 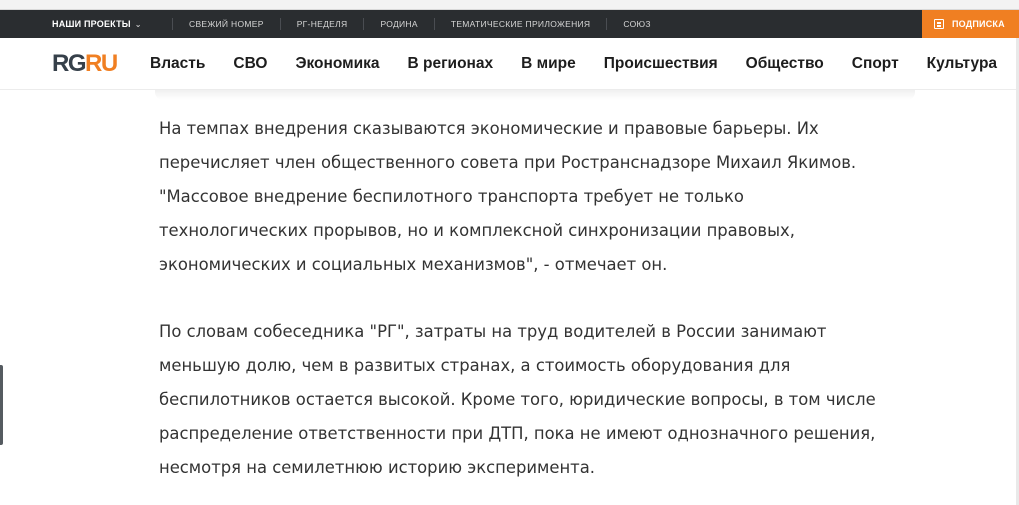 What do you see at coordinates (962, 64) in the screenshot?
I see `nav-item-culture: Культура` at bounding box center [962, 64].